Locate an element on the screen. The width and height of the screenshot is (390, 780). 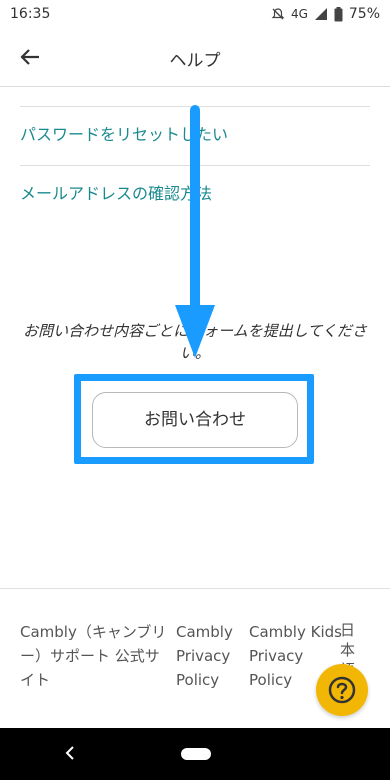
battery-percent: 75% is located at coordinates (364, 14).